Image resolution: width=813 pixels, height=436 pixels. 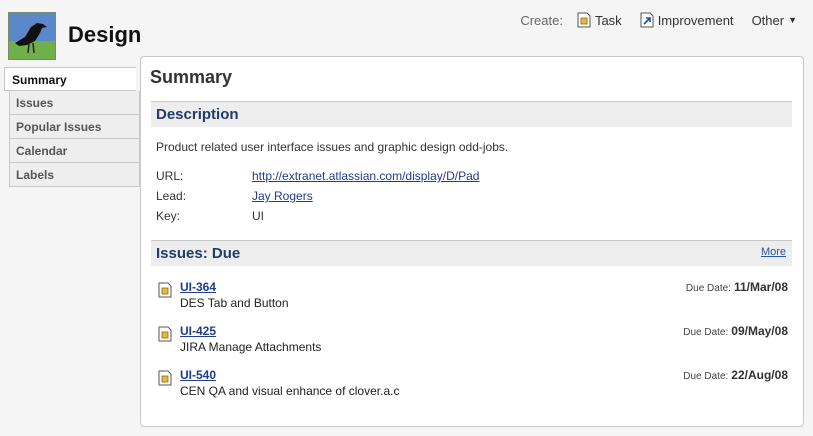 I want to click on issue-due-date: Due Date: 22/Aug/08, so click(x=735, y=375).